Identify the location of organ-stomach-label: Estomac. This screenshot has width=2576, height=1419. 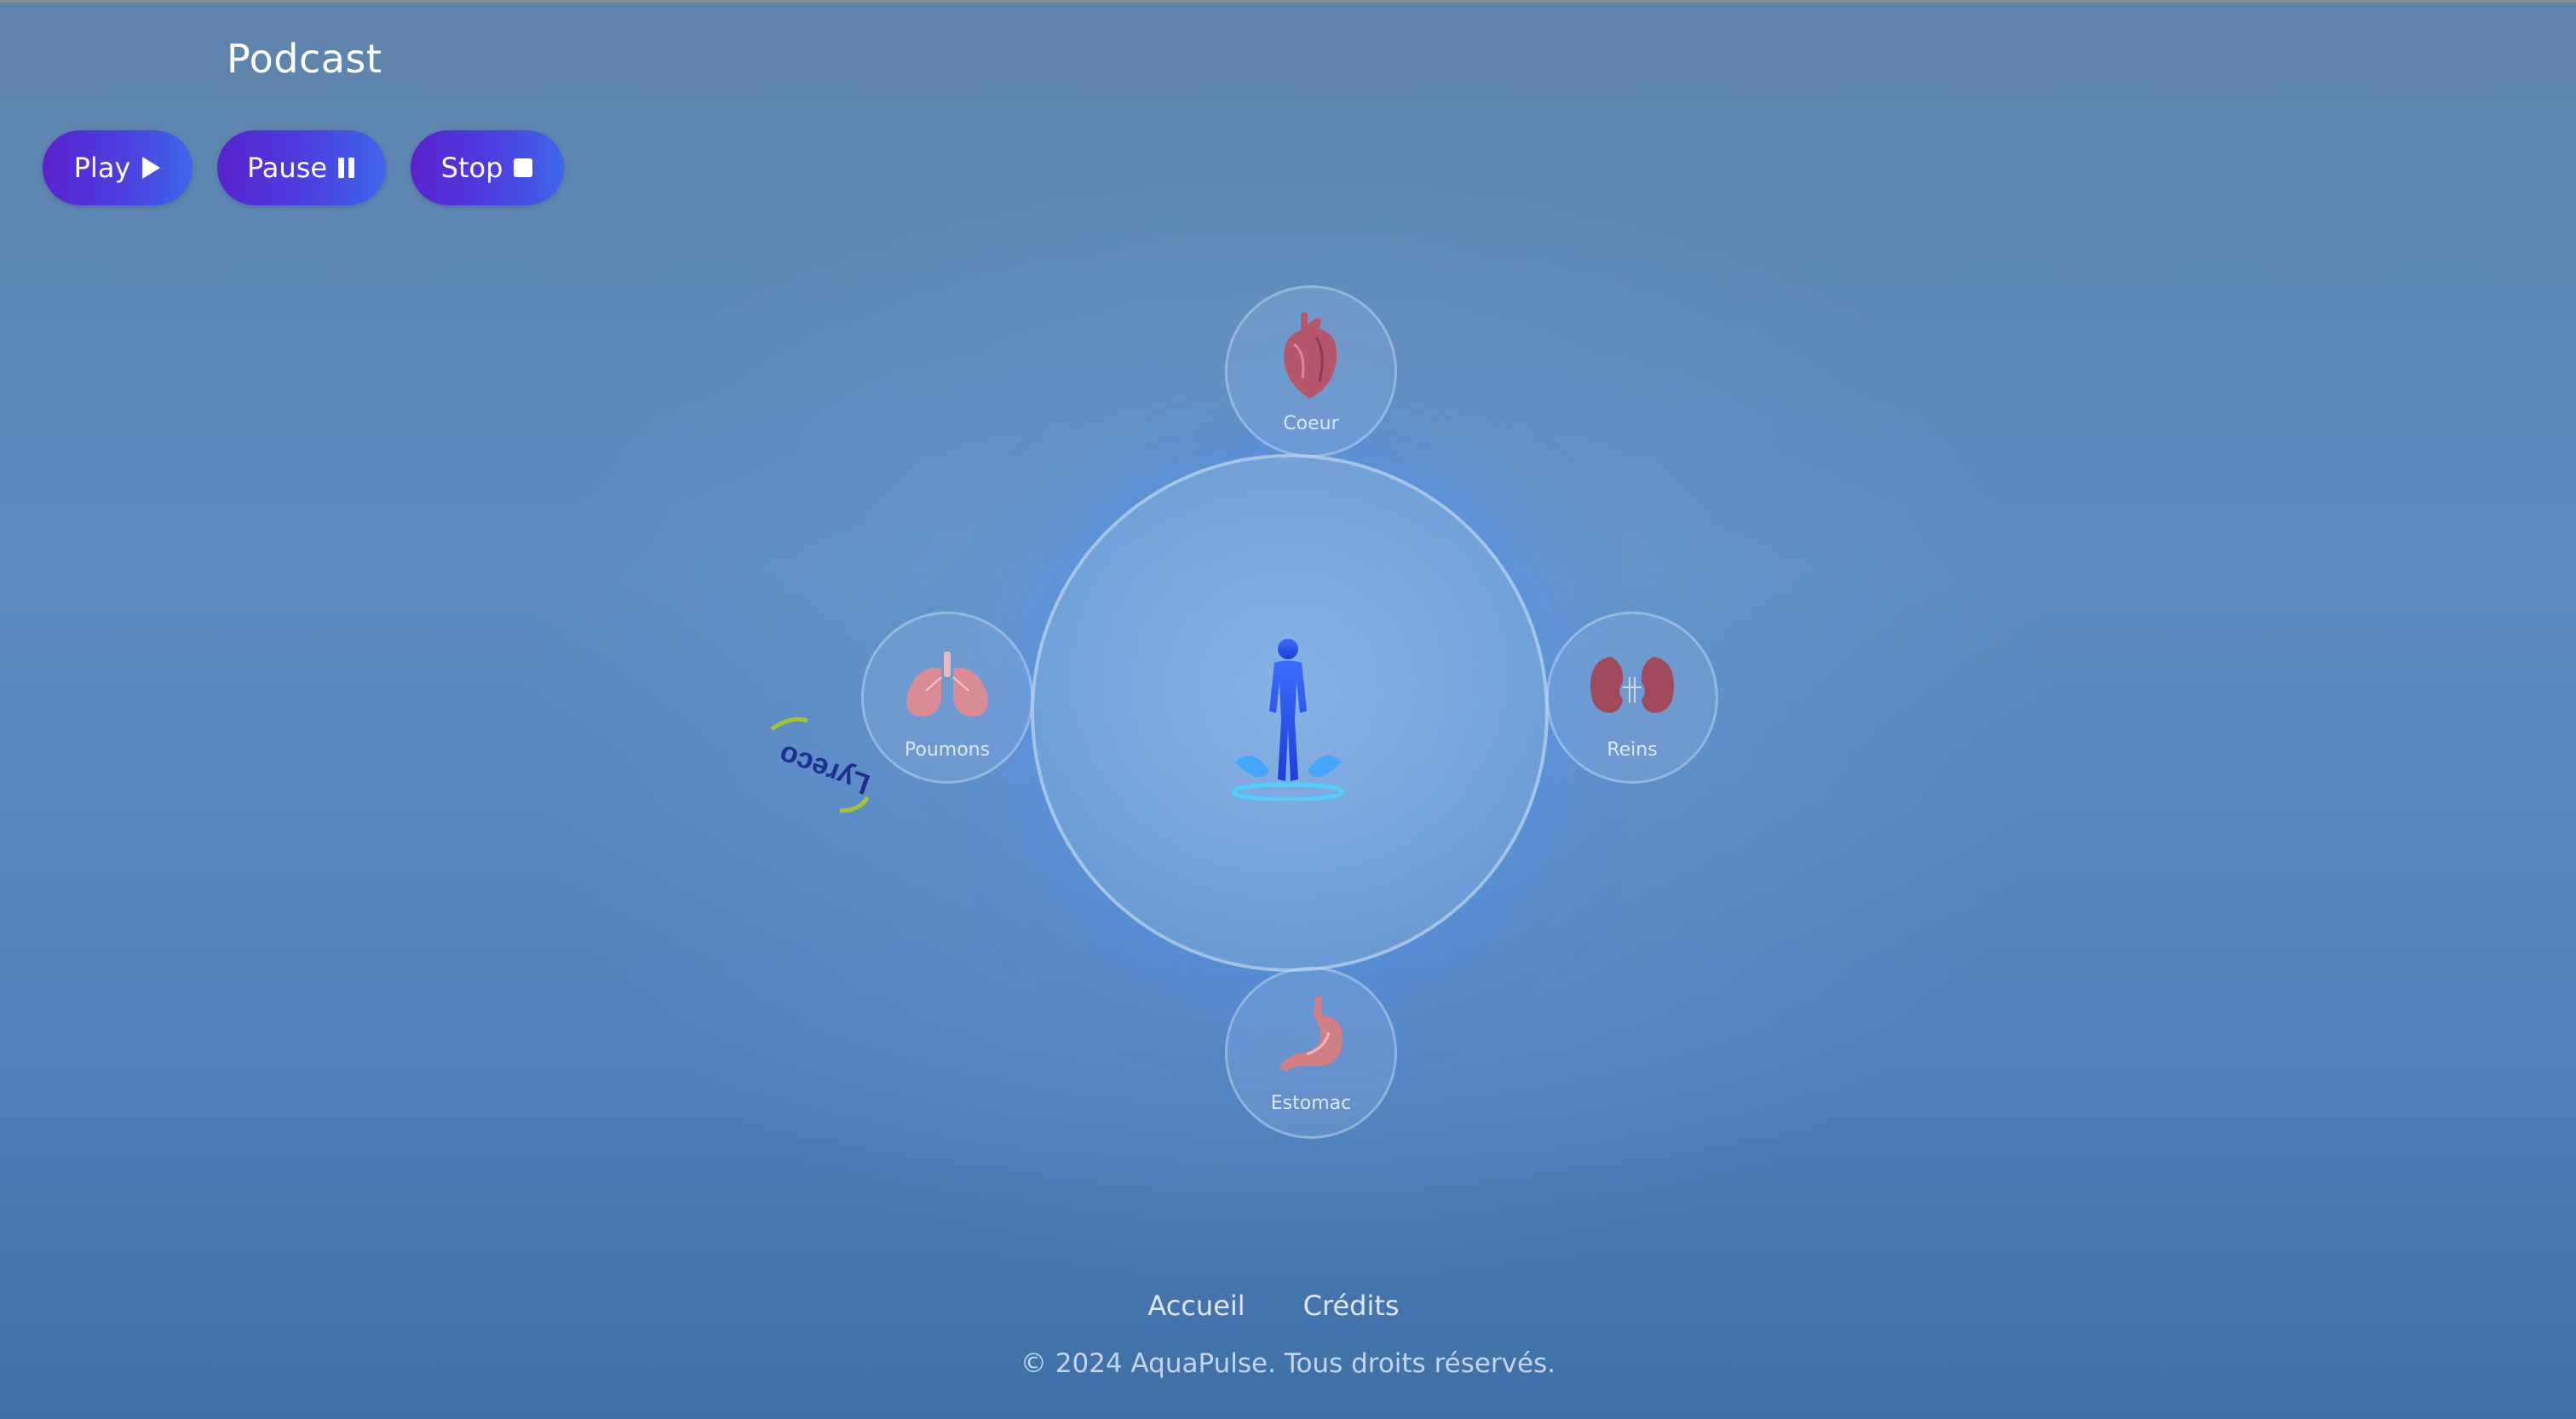
(1311, 1104).